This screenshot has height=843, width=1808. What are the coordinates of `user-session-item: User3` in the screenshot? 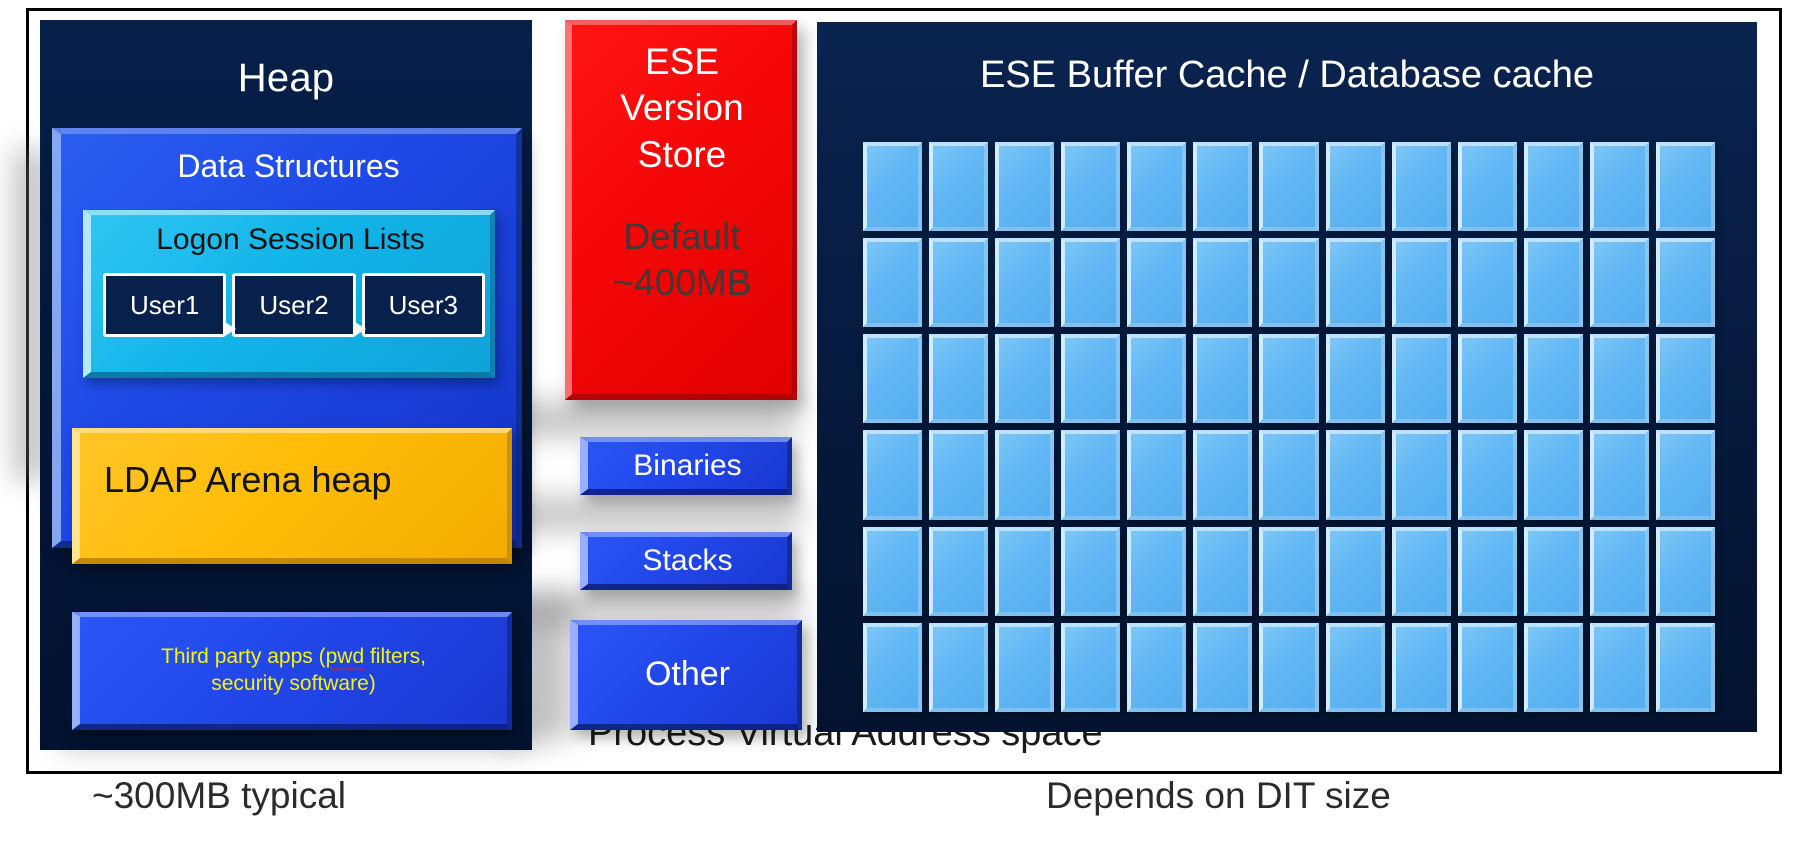 It's located at (423, 305).